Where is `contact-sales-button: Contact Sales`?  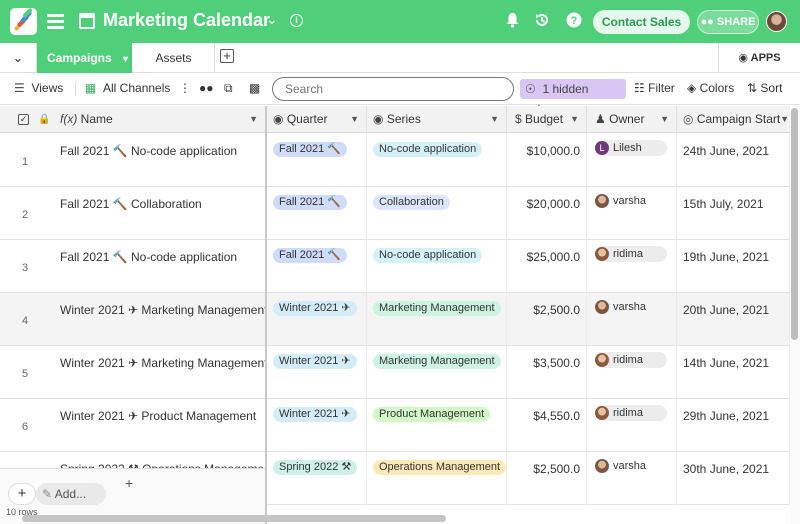 contact-sales-button: Contact Sales is located at coordinates (641, 22).